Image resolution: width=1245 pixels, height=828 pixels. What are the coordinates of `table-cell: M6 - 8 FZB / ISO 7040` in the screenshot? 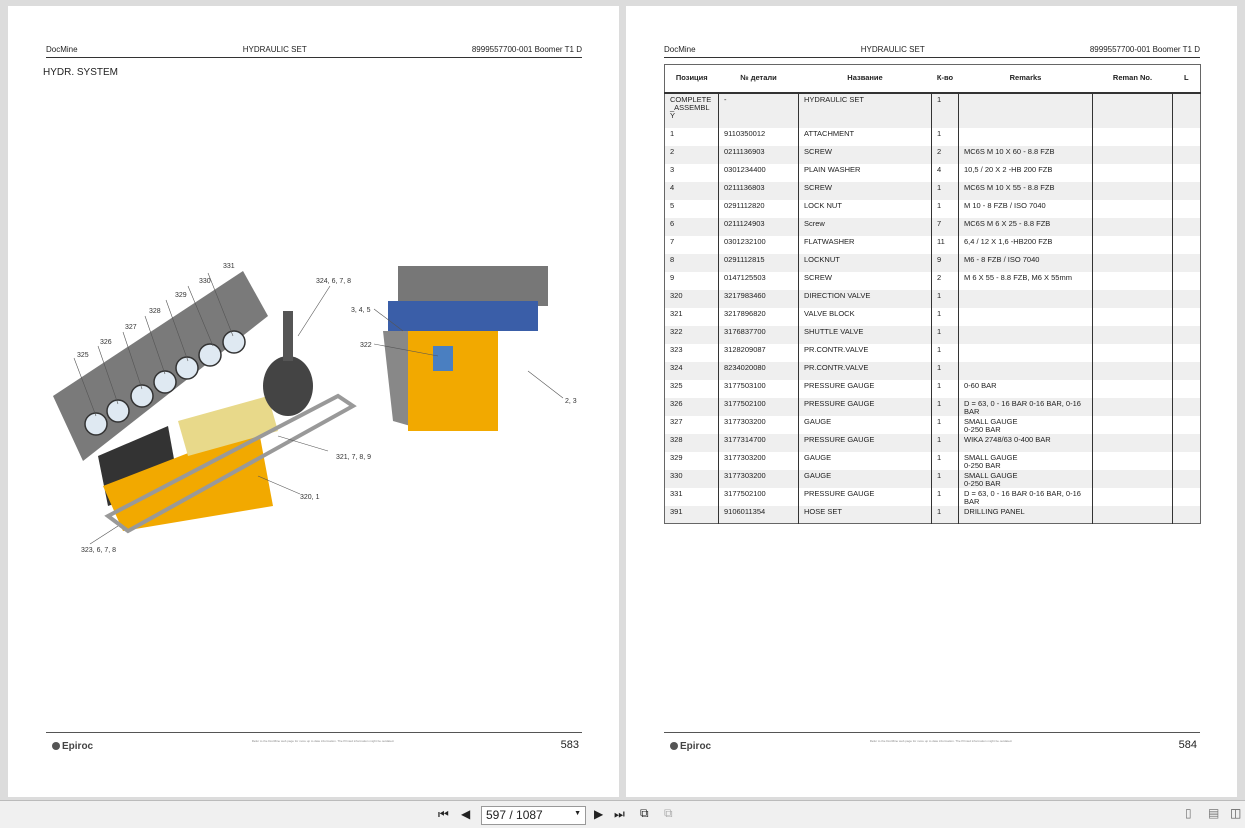 It's located at (1025, 262).